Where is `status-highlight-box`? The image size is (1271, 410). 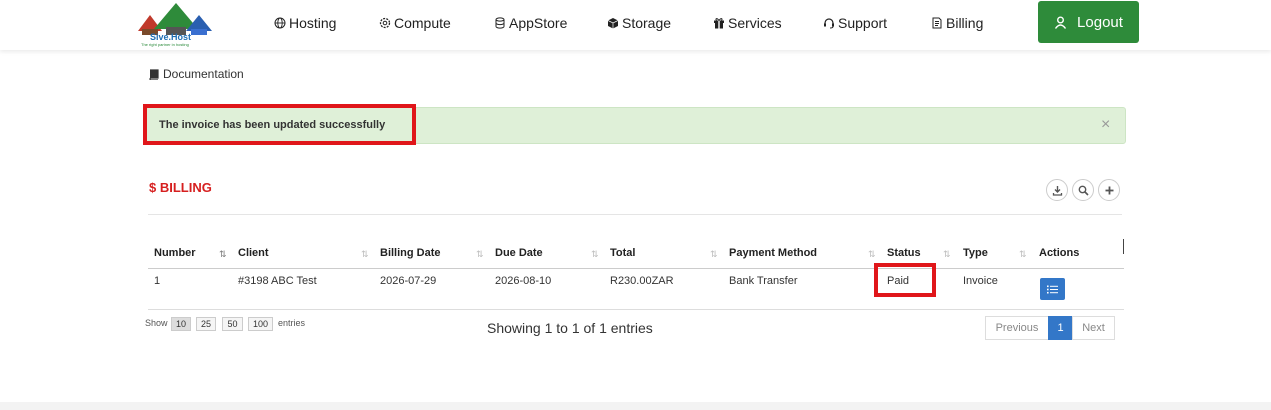 status-highlight-box is located at coordinates (905, 280).